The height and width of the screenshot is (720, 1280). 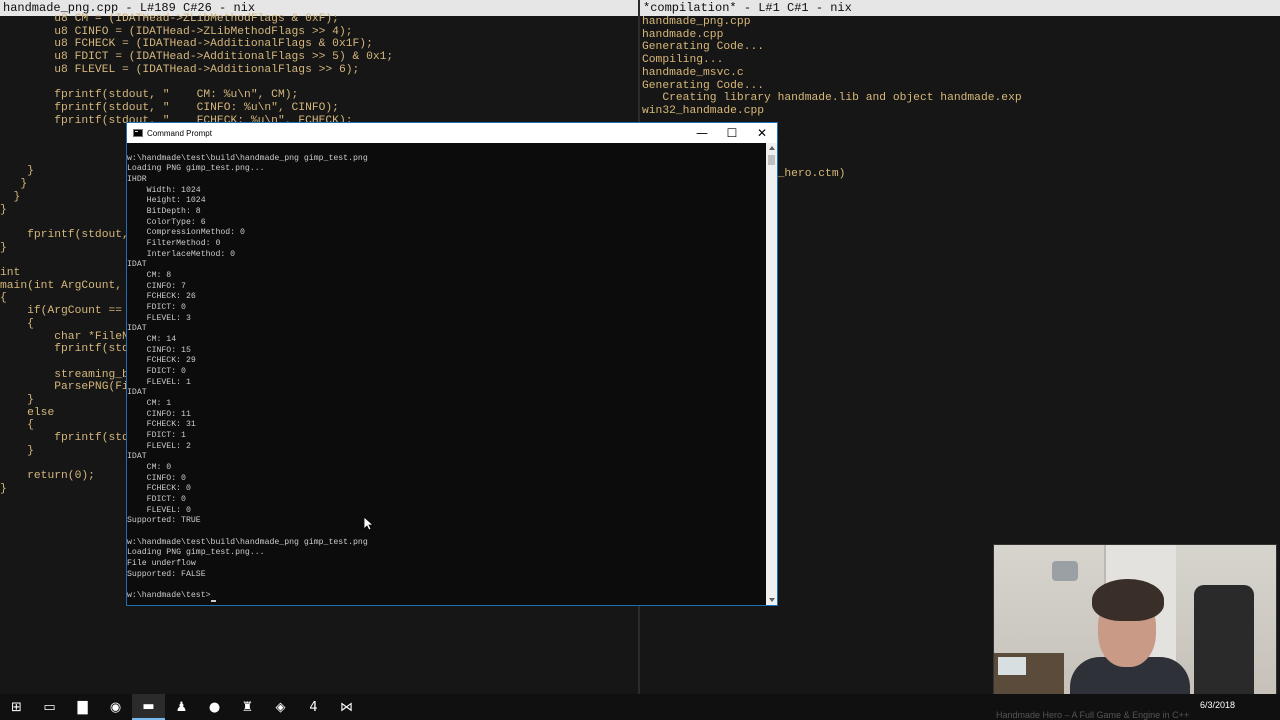 I want to click on terminal-line: CINFO: 11, so click(x=159, y=414).